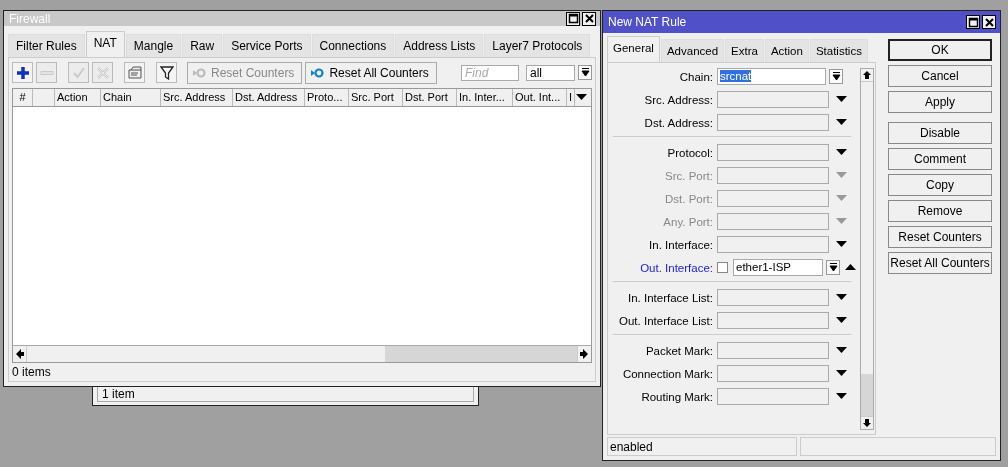  Describe the element at coordinates (867, 75) in the screenshot. I see `up-arrow-icon` at that location.